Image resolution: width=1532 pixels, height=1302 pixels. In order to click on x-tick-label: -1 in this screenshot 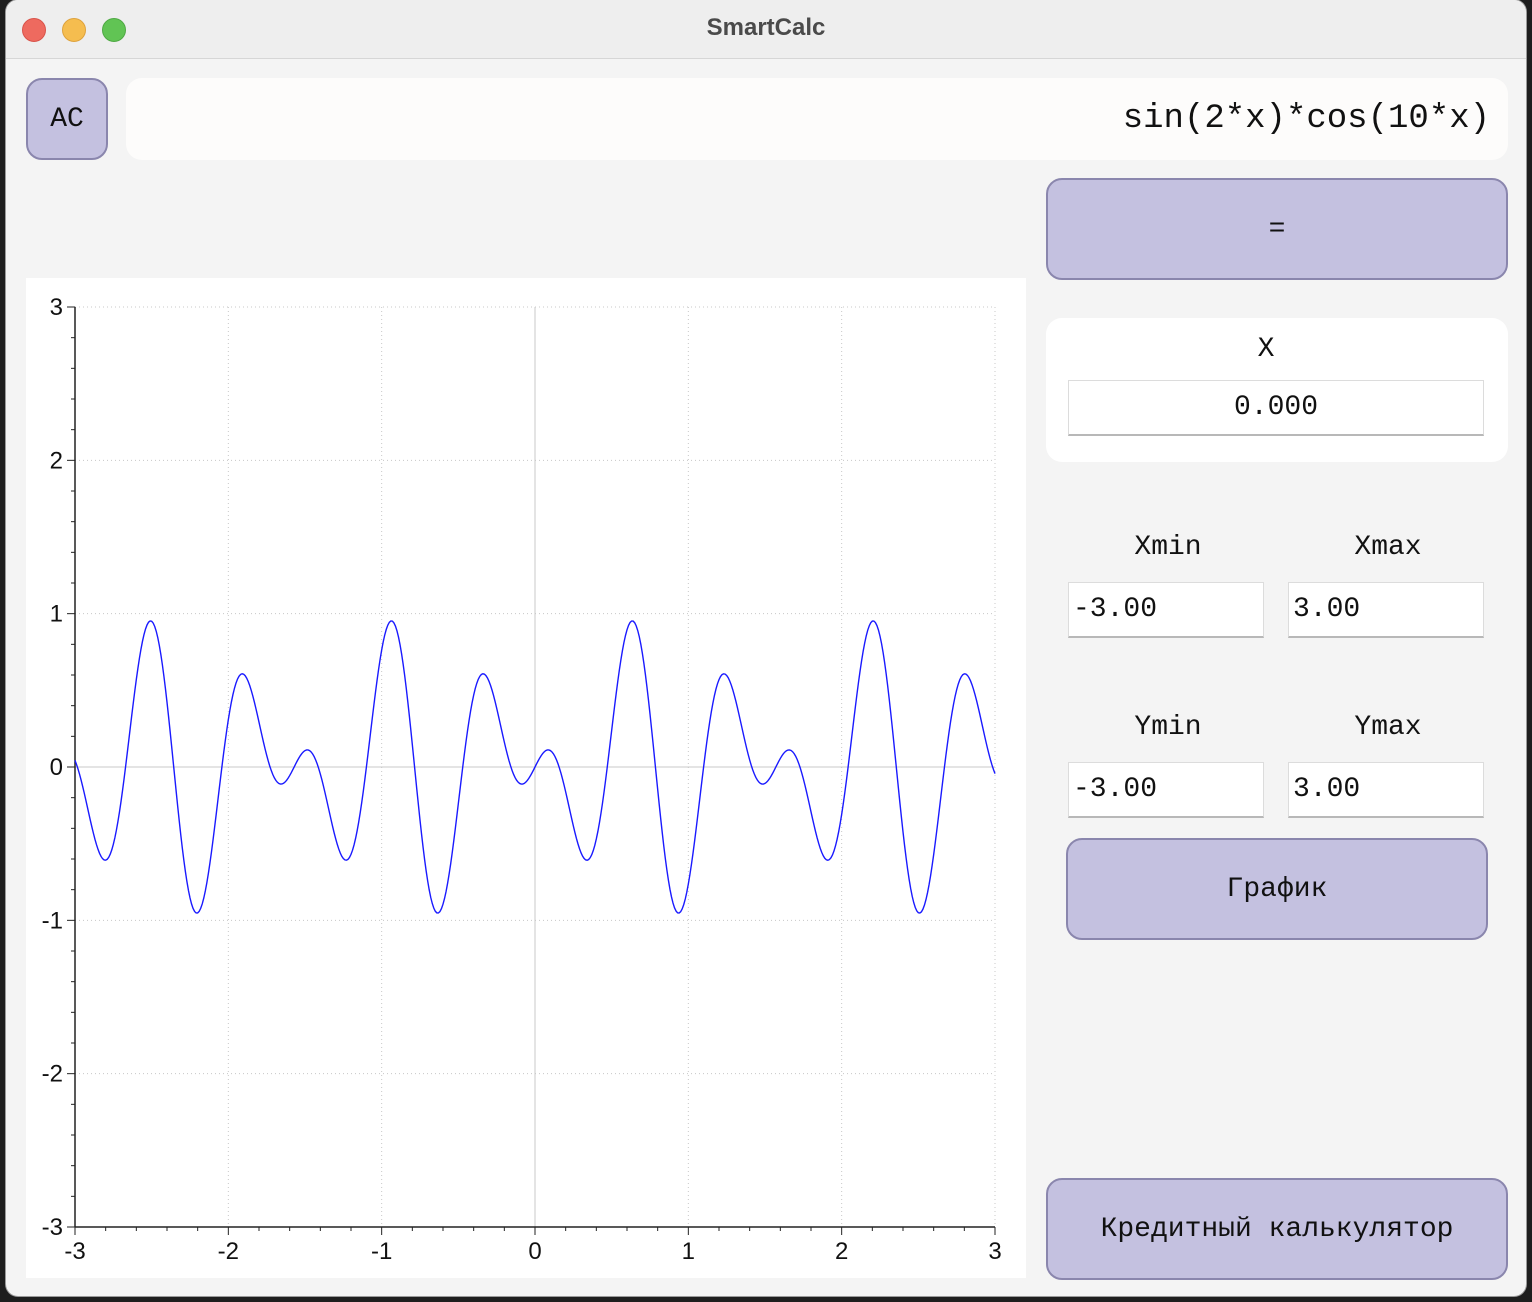, I will do `click(381, 1251)`.